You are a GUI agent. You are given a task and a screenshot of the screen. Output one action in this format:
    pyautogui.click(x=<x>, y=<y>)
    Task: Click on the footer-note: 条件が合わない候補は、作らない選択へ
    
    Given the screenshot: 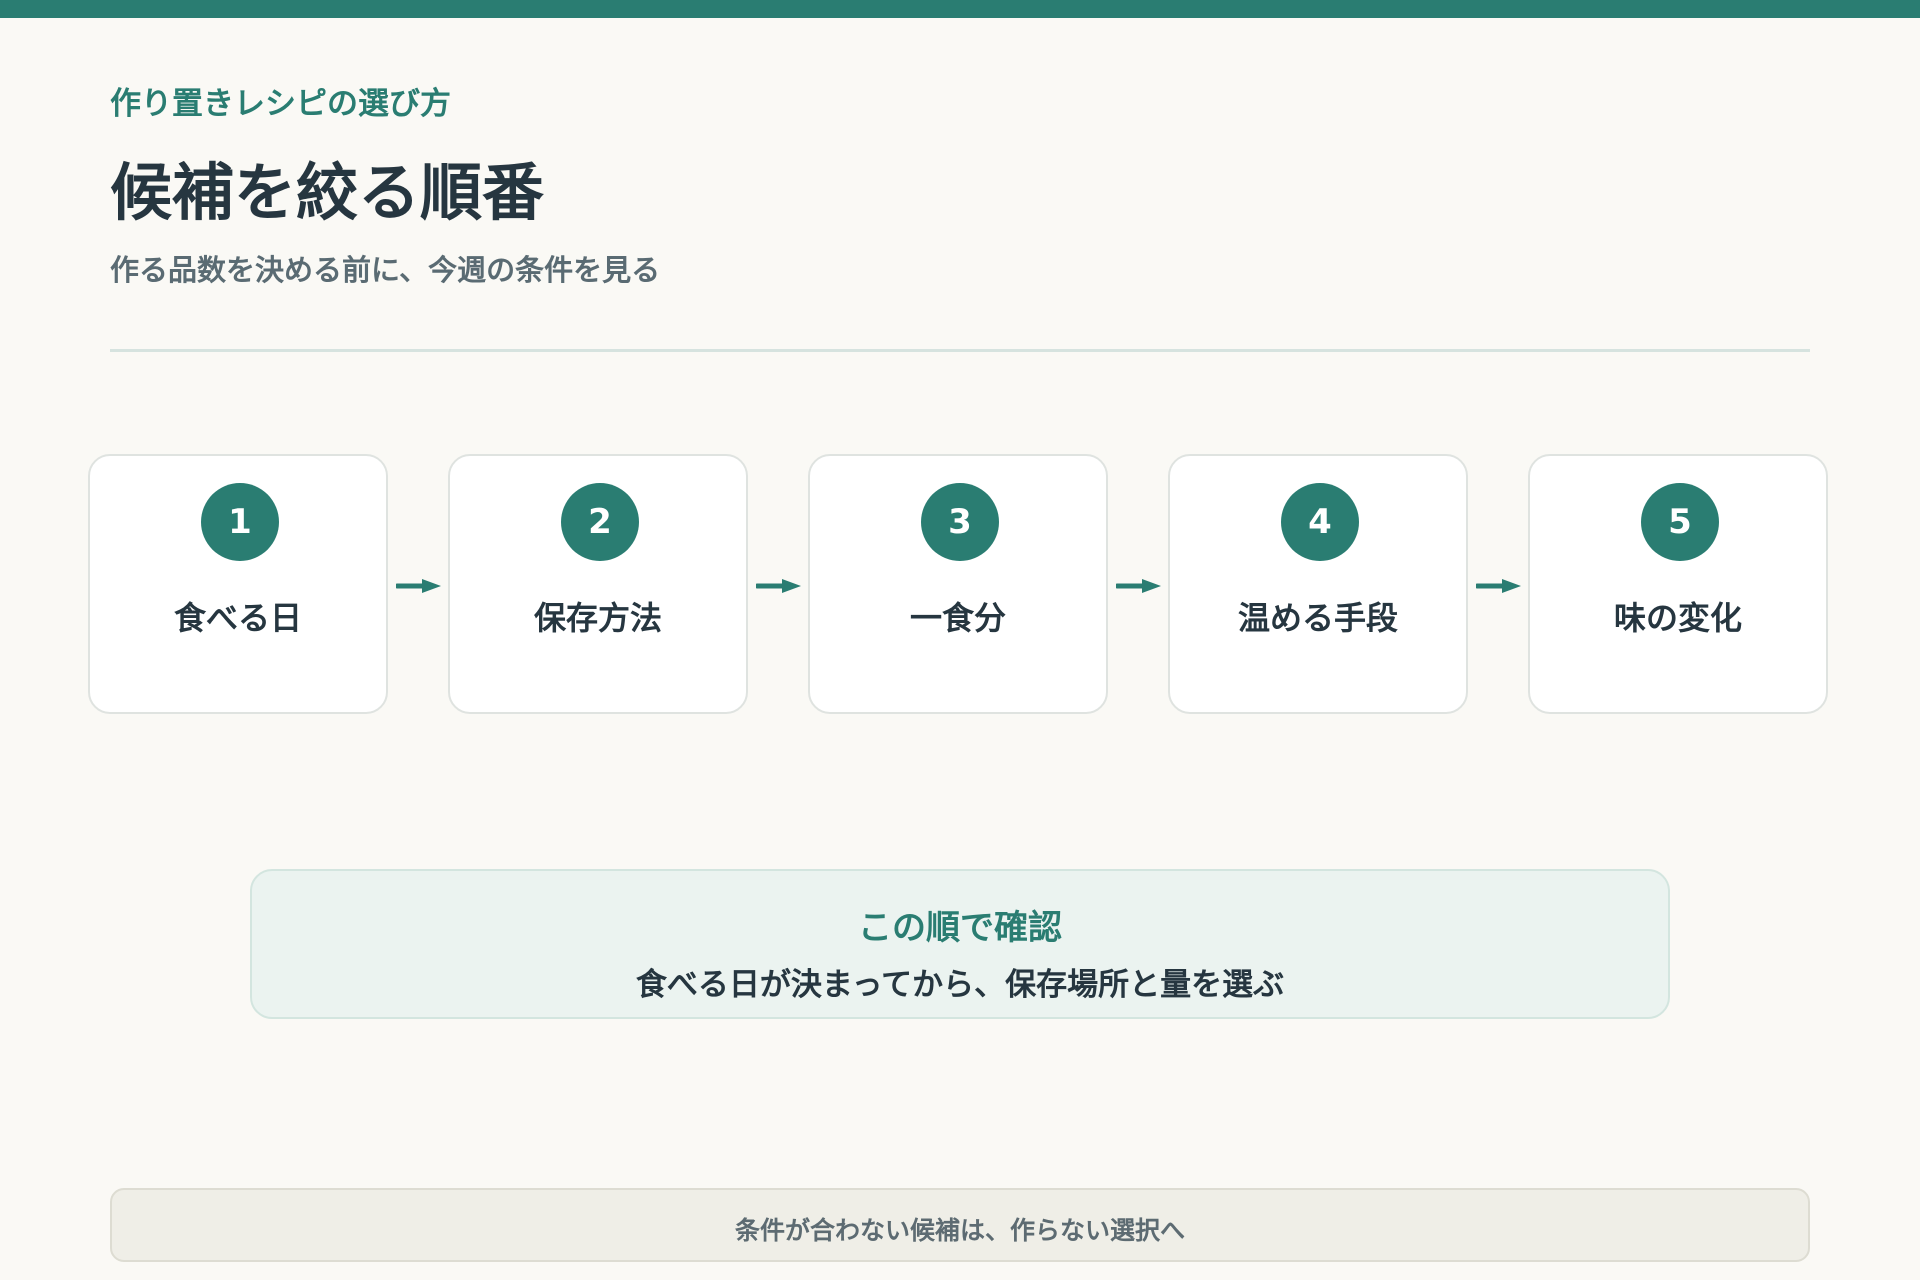 What is the action you would take?
    pyautogui.click(x=960, y=1225)
    